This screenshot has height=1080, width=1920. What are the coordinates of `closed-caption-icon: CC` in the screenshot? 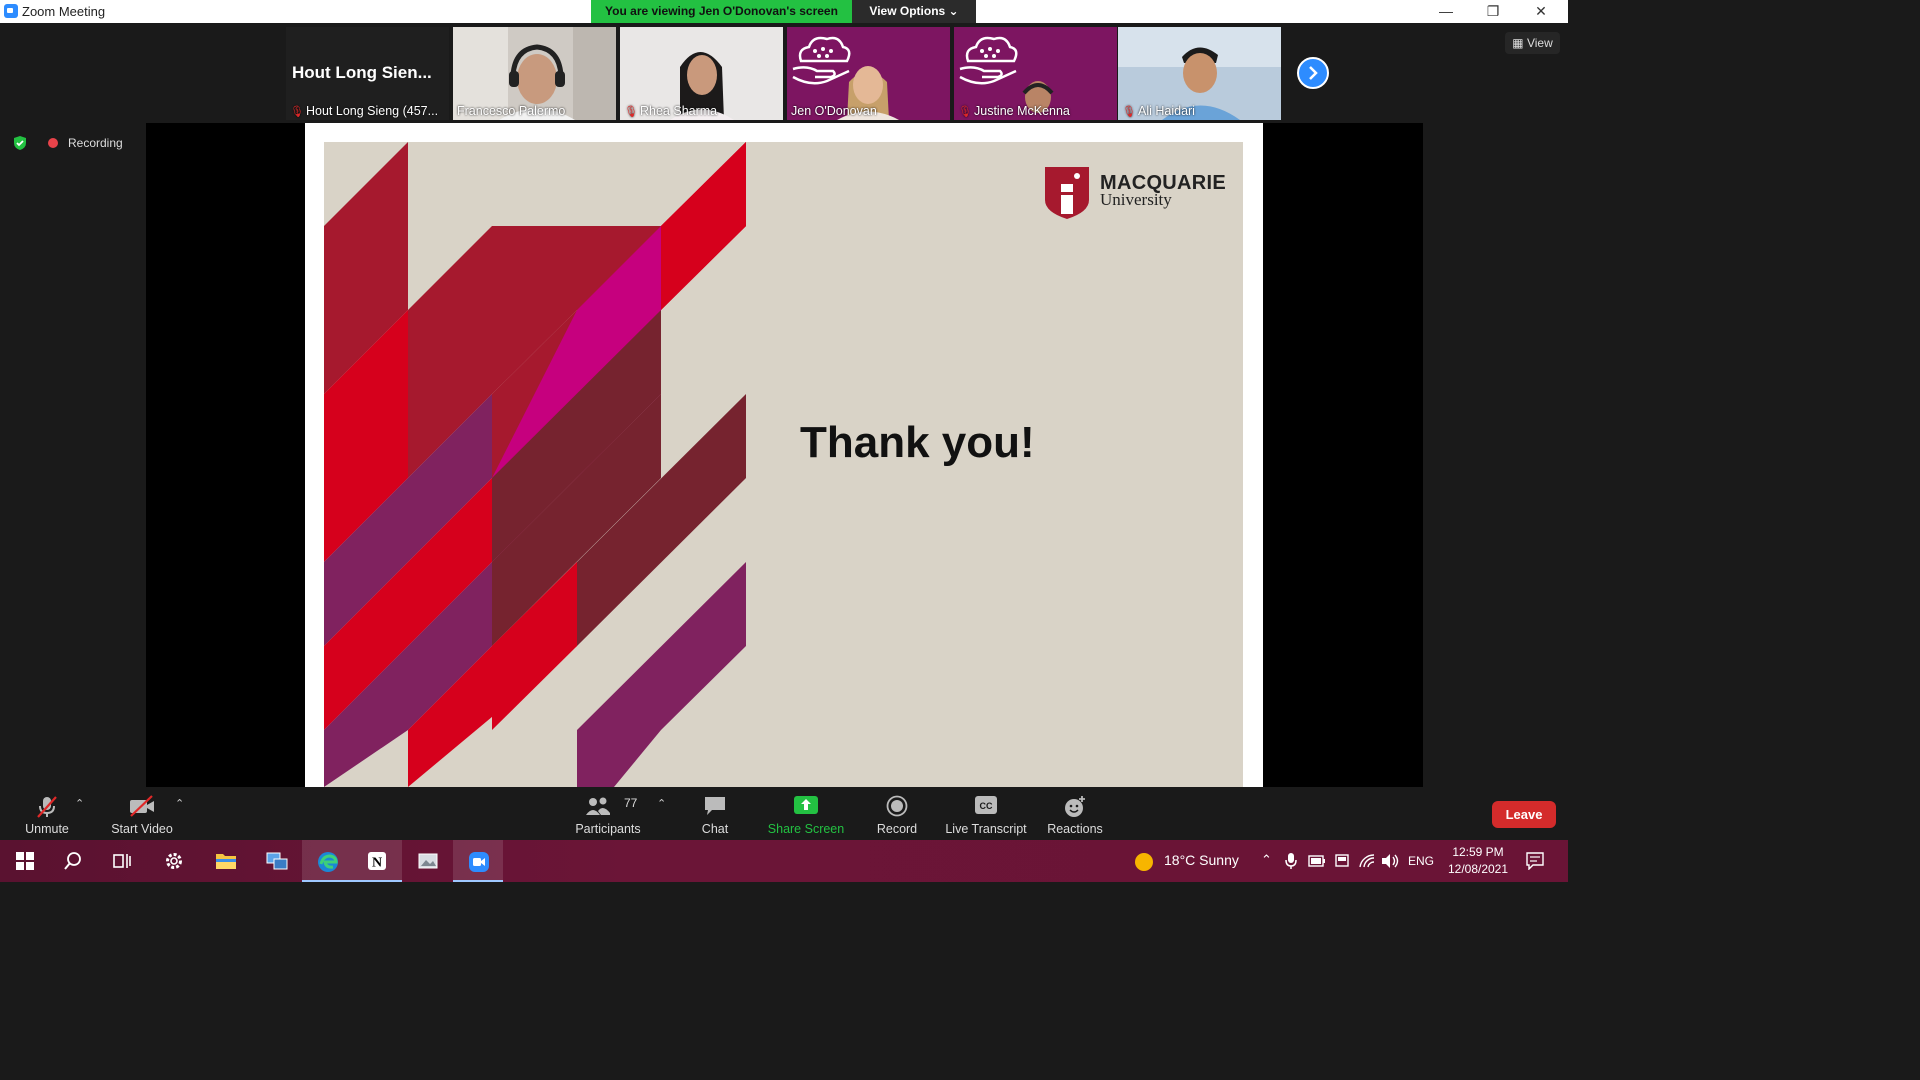 It's located at (986, 805).